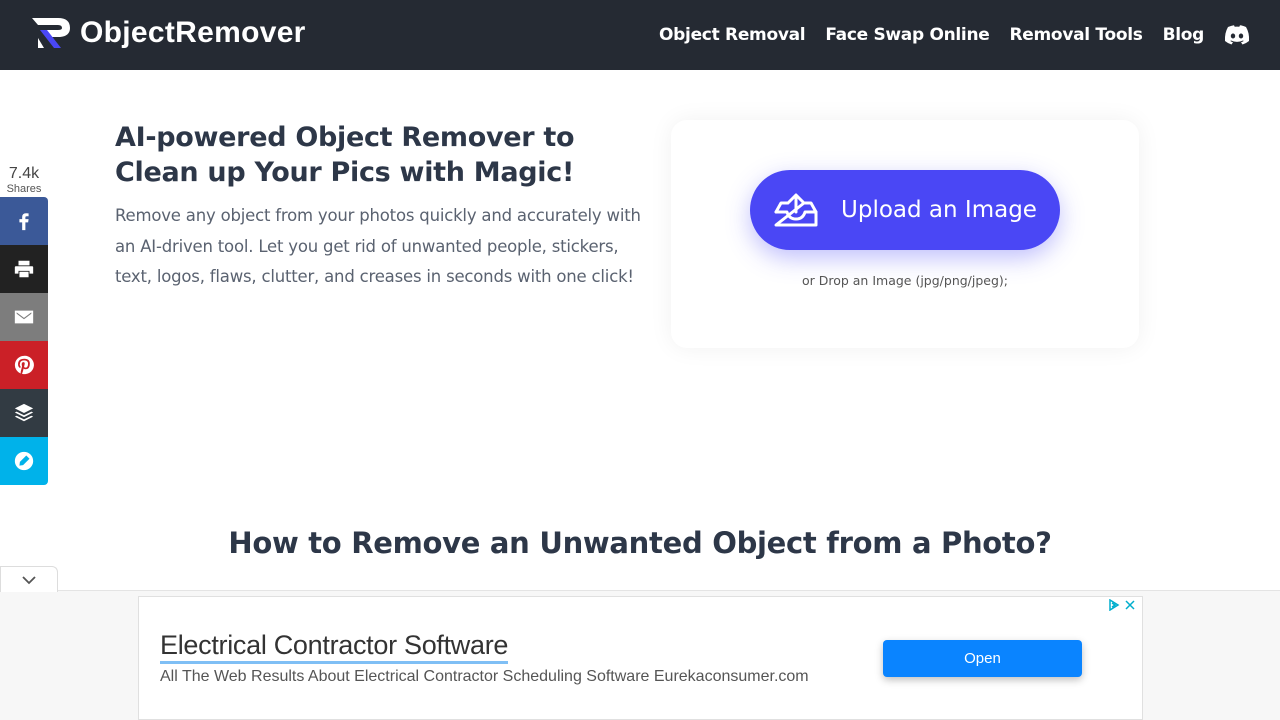  I want to click on discord-icon, so click(1237, 35).